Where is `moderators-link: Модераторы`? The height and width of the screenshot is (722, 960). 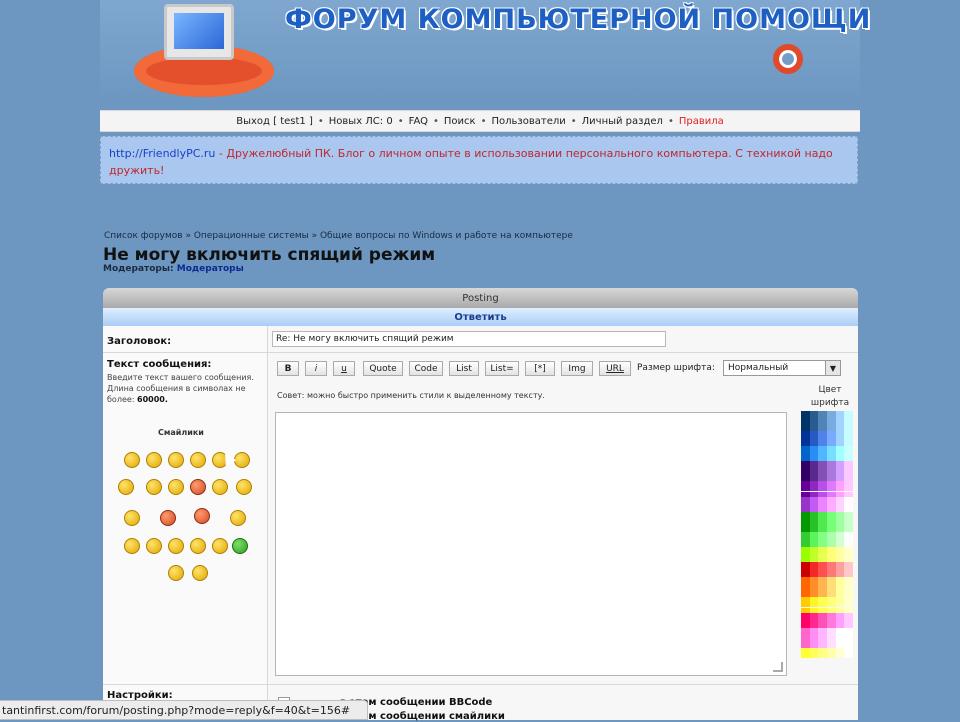
moderators-link: Модераторы is located at coordinates (210, 269).